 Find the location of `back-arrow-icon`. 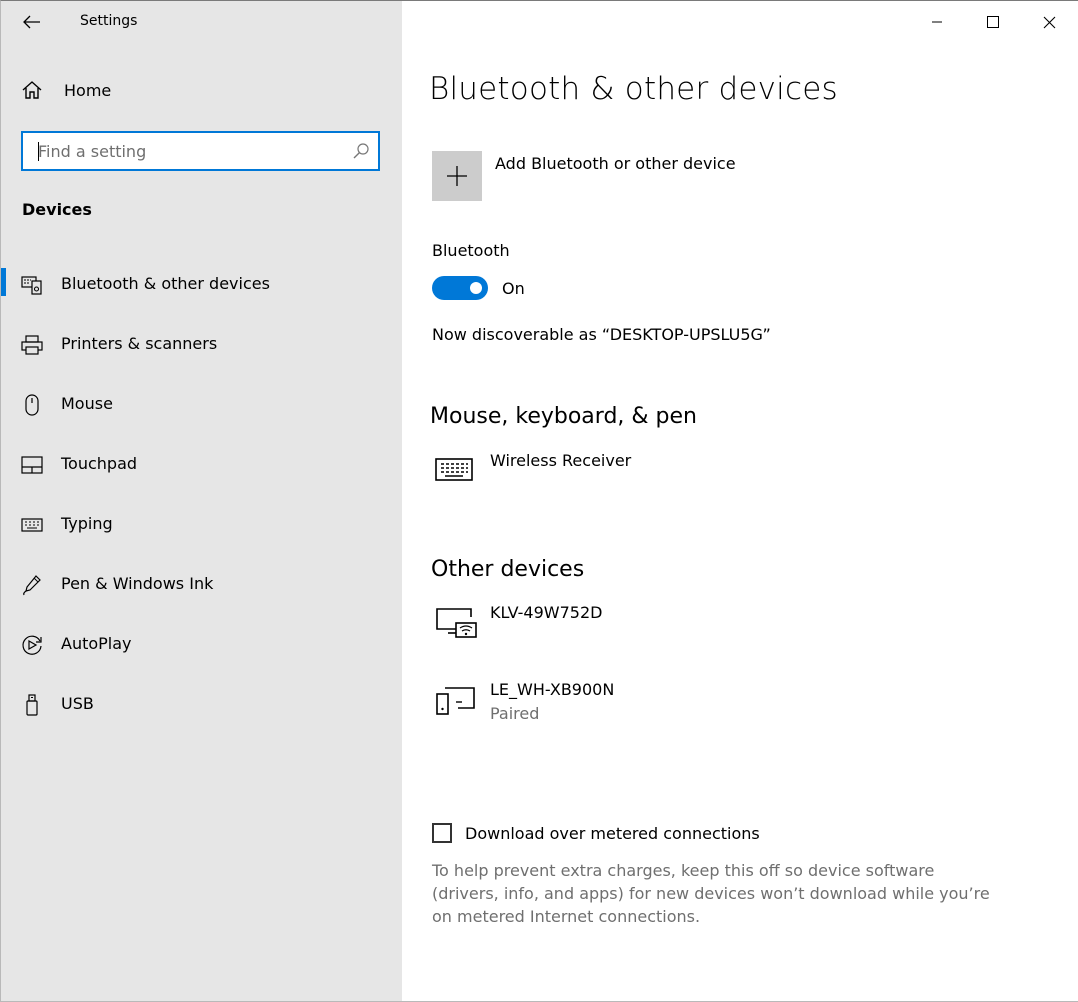

back-arrow-icon is located at coordinates (31, 22).